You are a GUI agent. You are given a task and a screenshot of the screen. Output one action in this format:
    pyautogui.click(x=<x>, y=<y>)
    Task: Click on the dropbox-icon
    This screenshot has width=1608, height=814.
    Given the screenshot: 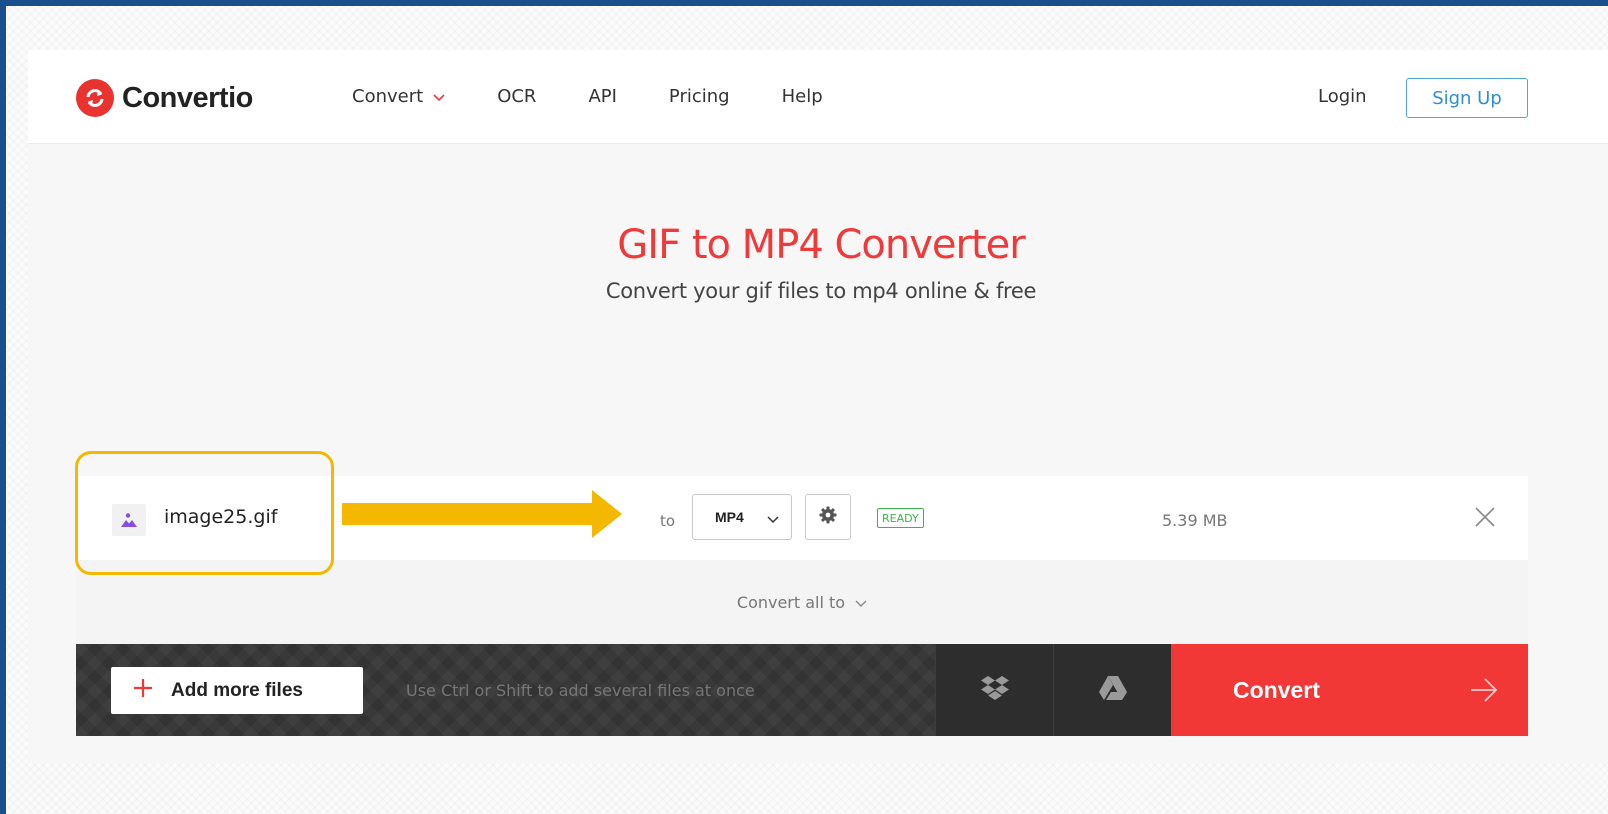 What is the action you would take?
    pyautogui.click(x=995, y=690)
    